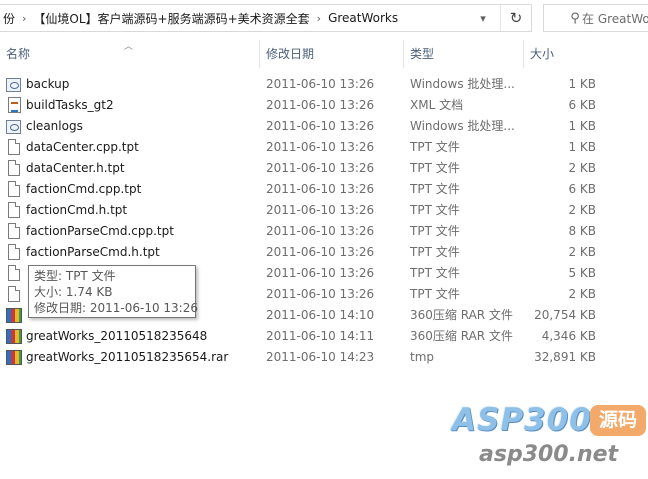 This screenshot has height=479, width=648. Describe the element at coordinates (93, 252) in the screenshot. I see `file-name: factionParseCmd.h.tpt` at that location.